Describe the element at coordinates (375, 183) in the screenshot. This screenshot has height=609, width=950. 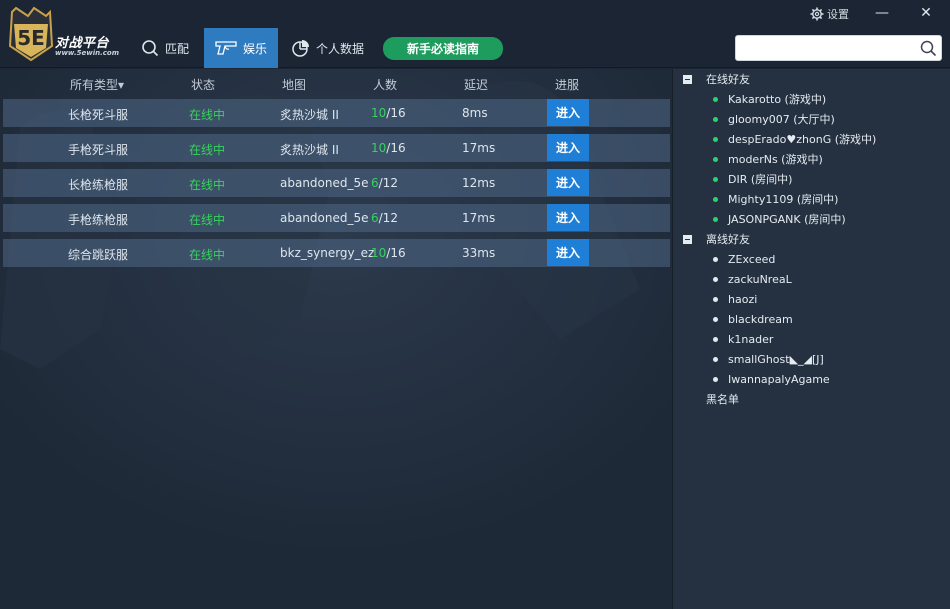
I see `players-current: 6` at that location.